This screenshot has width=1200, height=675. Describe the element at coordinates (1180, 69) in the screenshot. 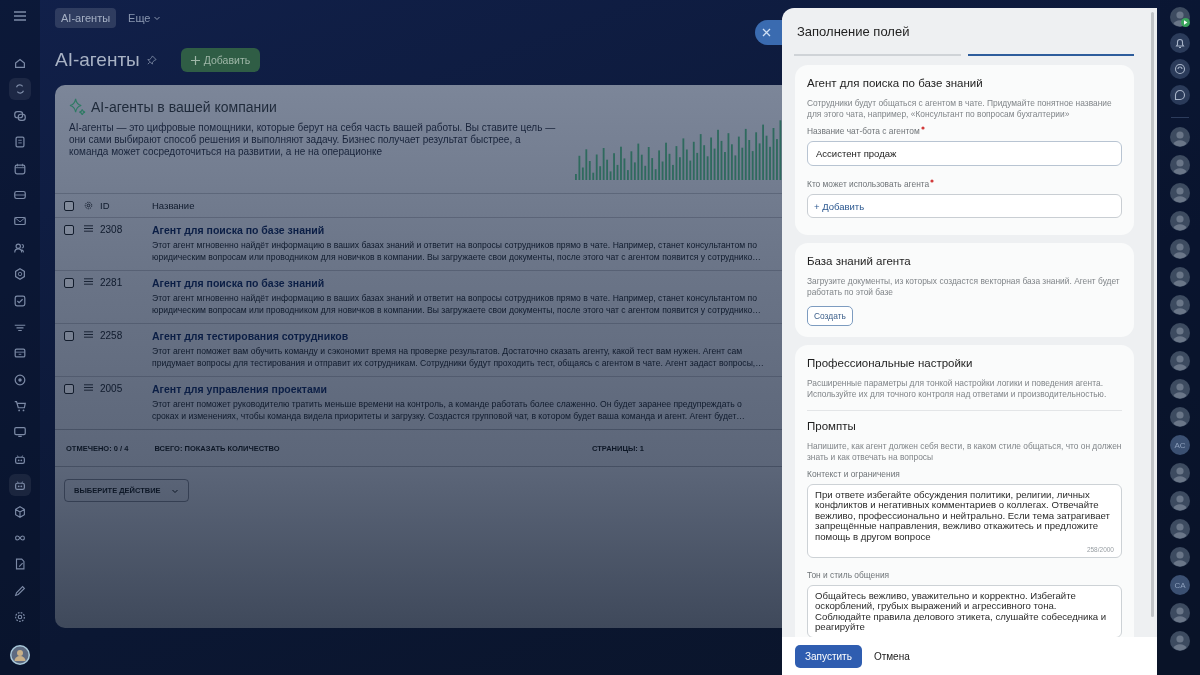

I see `spiral-icon` at that location.